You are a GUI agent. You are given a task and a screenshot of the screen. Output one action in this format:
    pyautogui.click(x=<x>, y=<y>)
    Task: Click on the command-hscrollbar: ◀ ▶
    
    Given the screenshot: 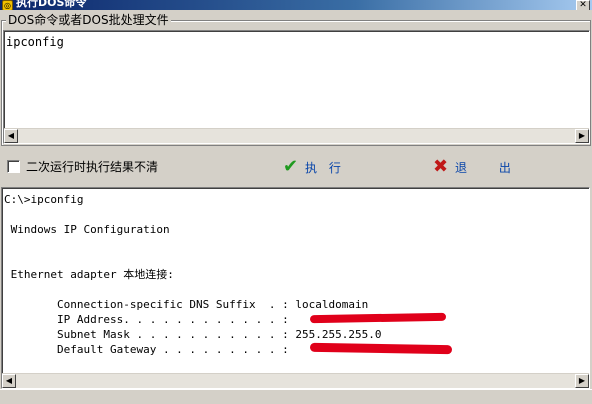 What is the action you would take?
    pyautogui.click(x=296, y=135)
    